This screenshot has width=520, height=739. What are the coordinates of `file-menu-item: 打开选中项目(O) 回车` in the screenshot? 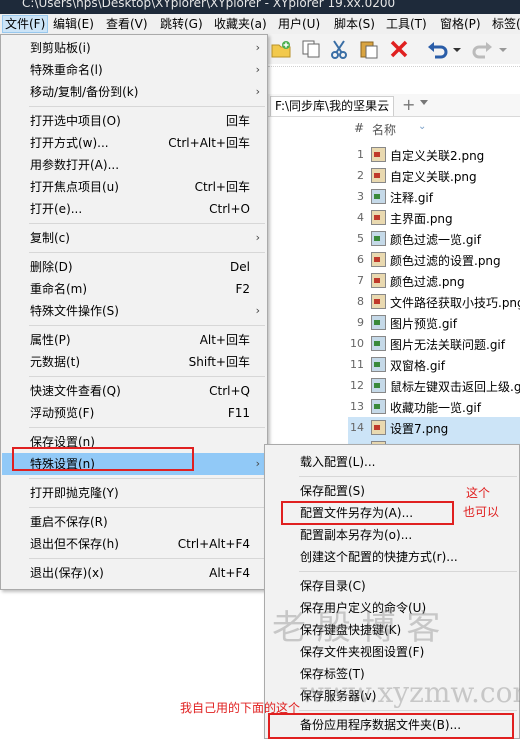 It's located at (134, 121).